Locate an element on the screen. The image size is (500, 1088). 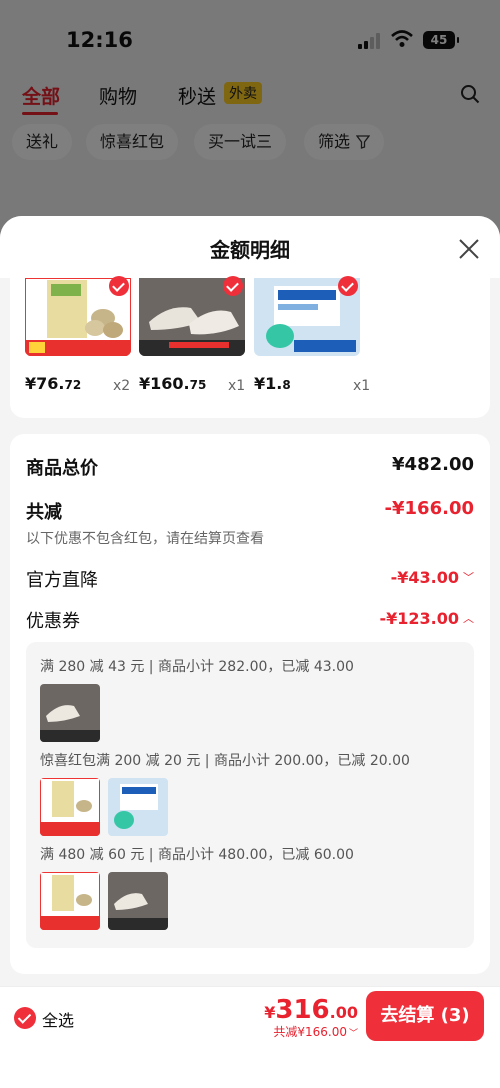
product-qty: x2 is located at coordinates (122, 386).